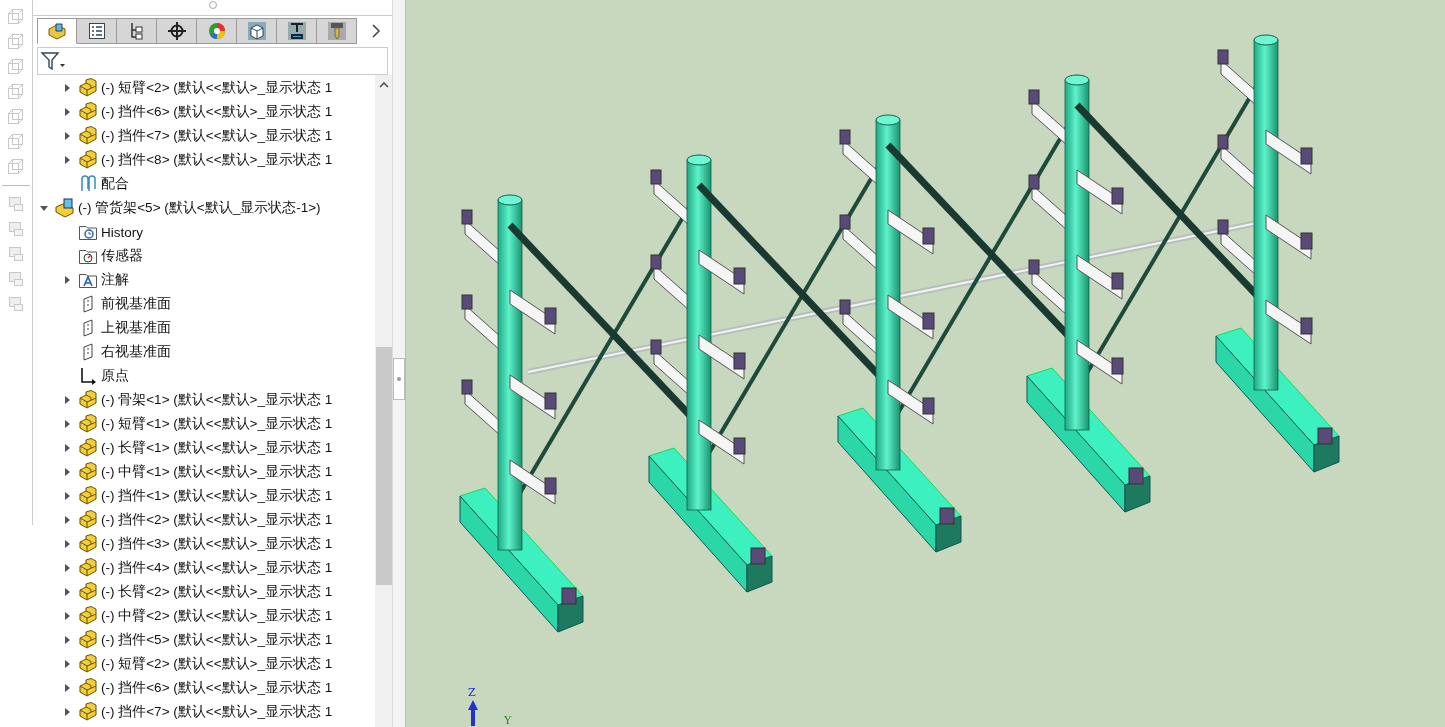 The width and height of the screenshot is (1445, 727). Describe the element at coordinates (217, 616) in the screenshot. I see `tree-item: (-) 中臂<2> (默认<<默认>_显示状态 1` at that location.